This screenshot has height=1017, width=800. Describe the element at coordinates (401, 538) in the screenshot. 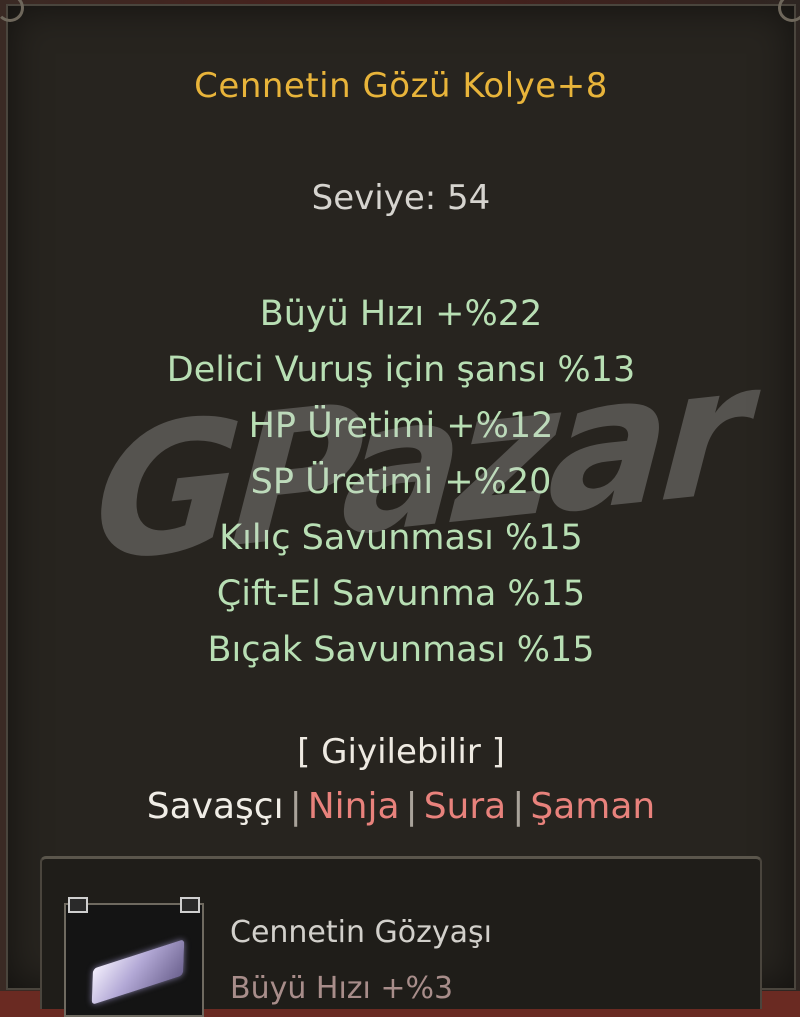

I see `stat-line: Kılıç Savunması %15` at that location.